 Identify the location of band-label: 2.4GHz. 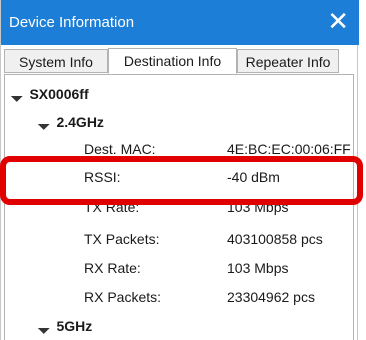
(80, 122).